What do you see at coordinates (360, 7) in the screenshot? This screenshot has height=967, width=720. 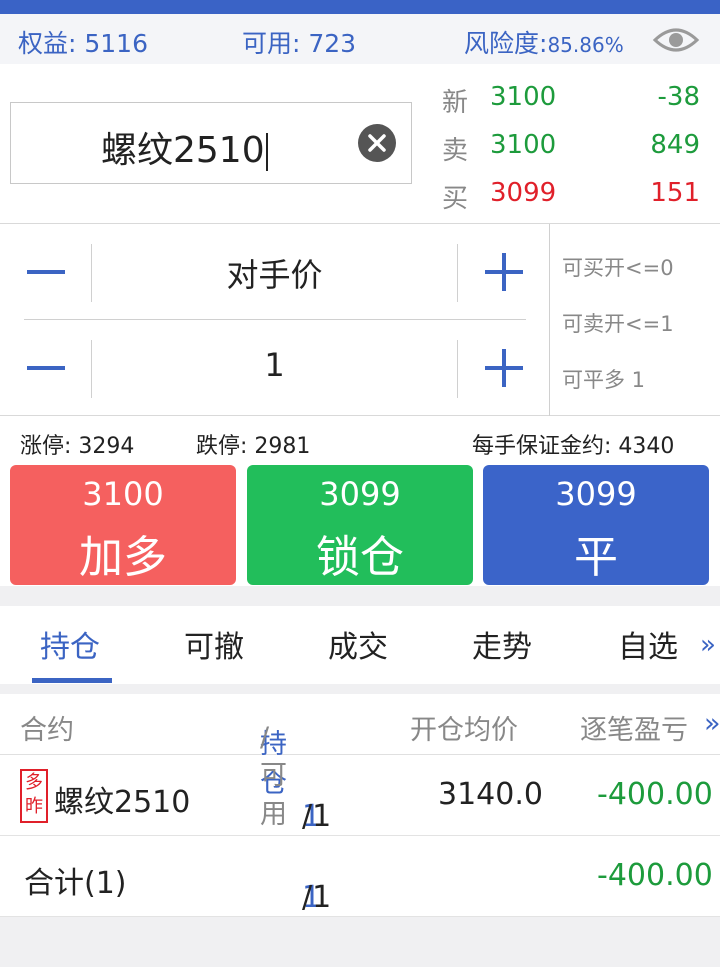 I see `status-bar` at bounding box center [360, 7].